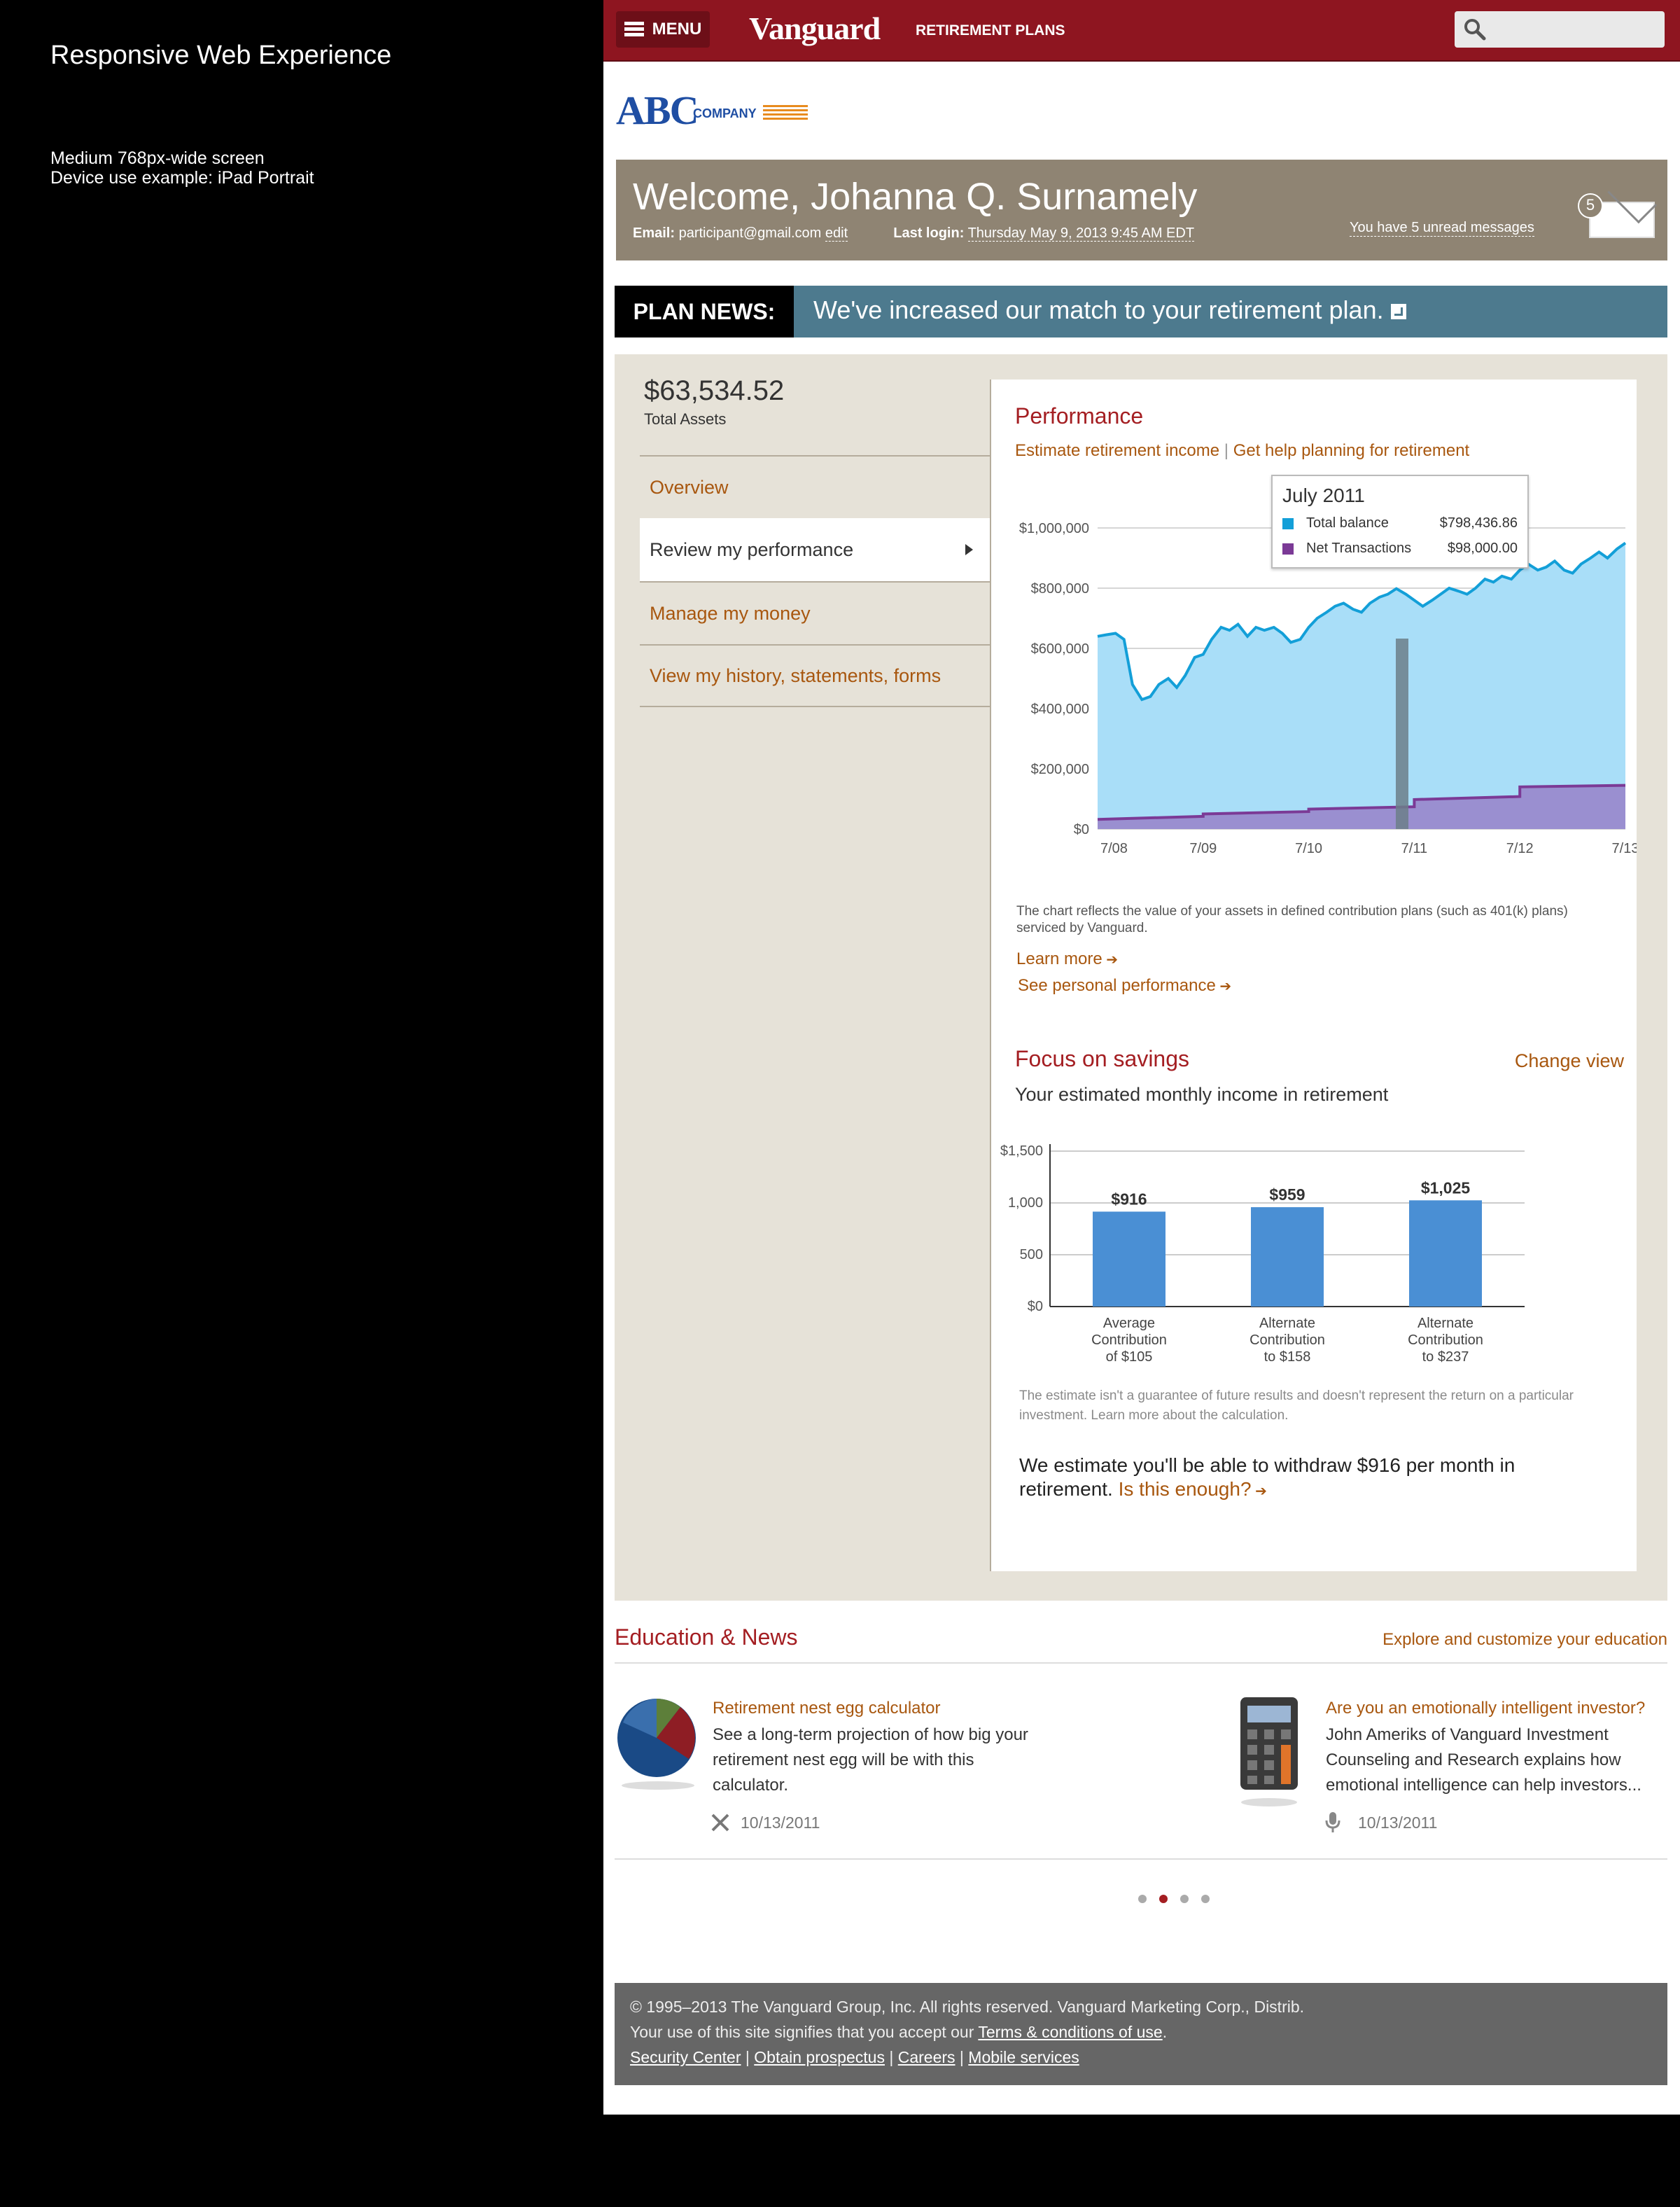 This screenshot has width=1680, height=2207. Describe the element at coordinates (990, 31) in the screenshot. I see `retirement-plans-label: RETIREMENT PLANS` at that location.